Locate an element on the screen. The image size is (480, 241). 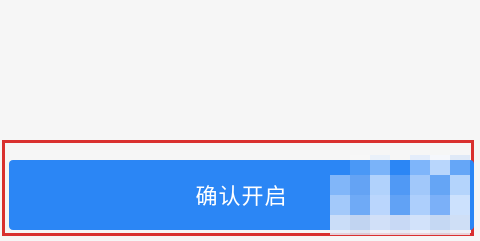
pixelated-watermark is located at coordinates (400, 195).